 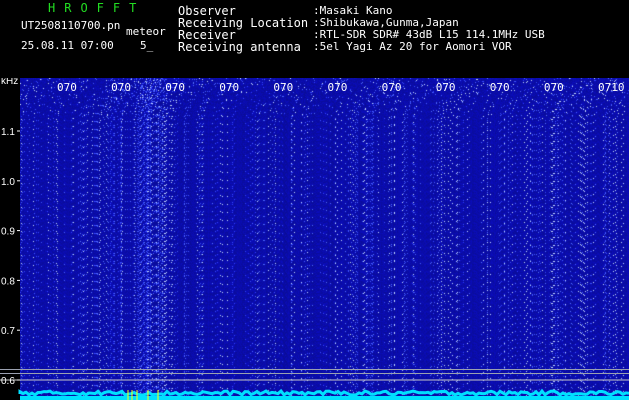 What do you see at coordinates (239, 47) in the screenshot?
I see `antenna-key: Receiving antenna` at bounding box center [239, 47].